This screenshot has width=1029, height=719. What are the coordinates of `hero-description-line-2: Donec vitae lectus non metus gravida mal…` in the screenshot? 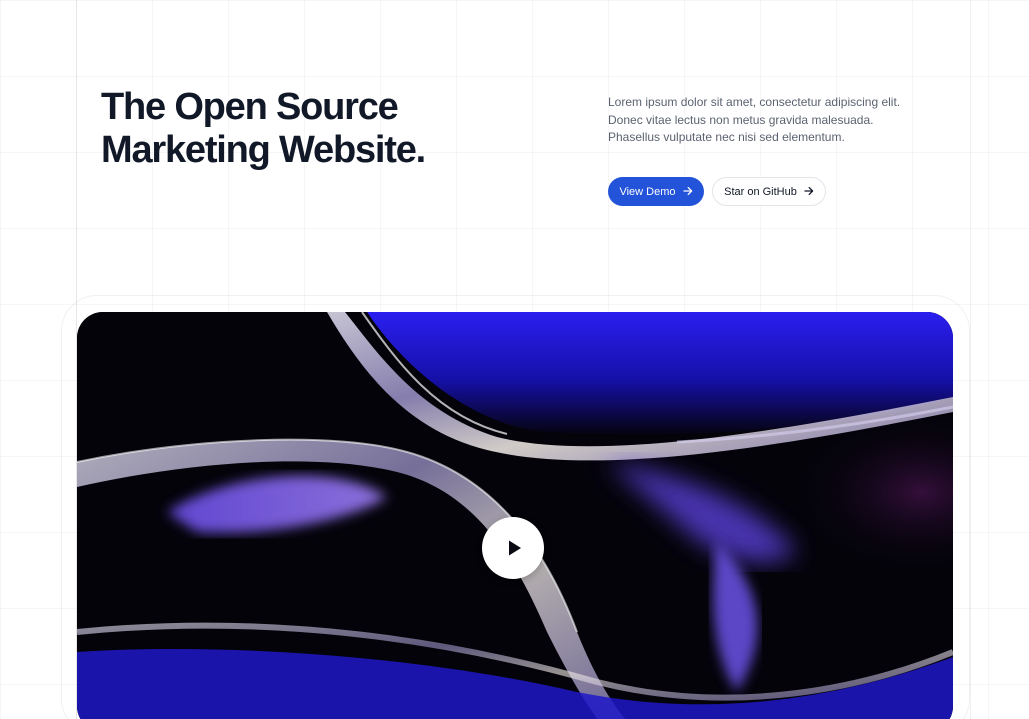 It's located at (741, 119).